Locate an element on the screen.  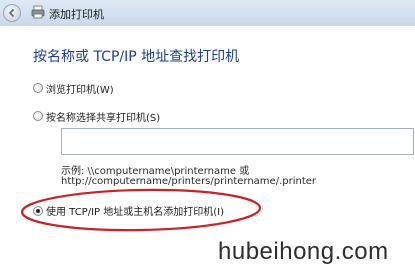
highlight-ellipse is located at coordinates (141, 210).